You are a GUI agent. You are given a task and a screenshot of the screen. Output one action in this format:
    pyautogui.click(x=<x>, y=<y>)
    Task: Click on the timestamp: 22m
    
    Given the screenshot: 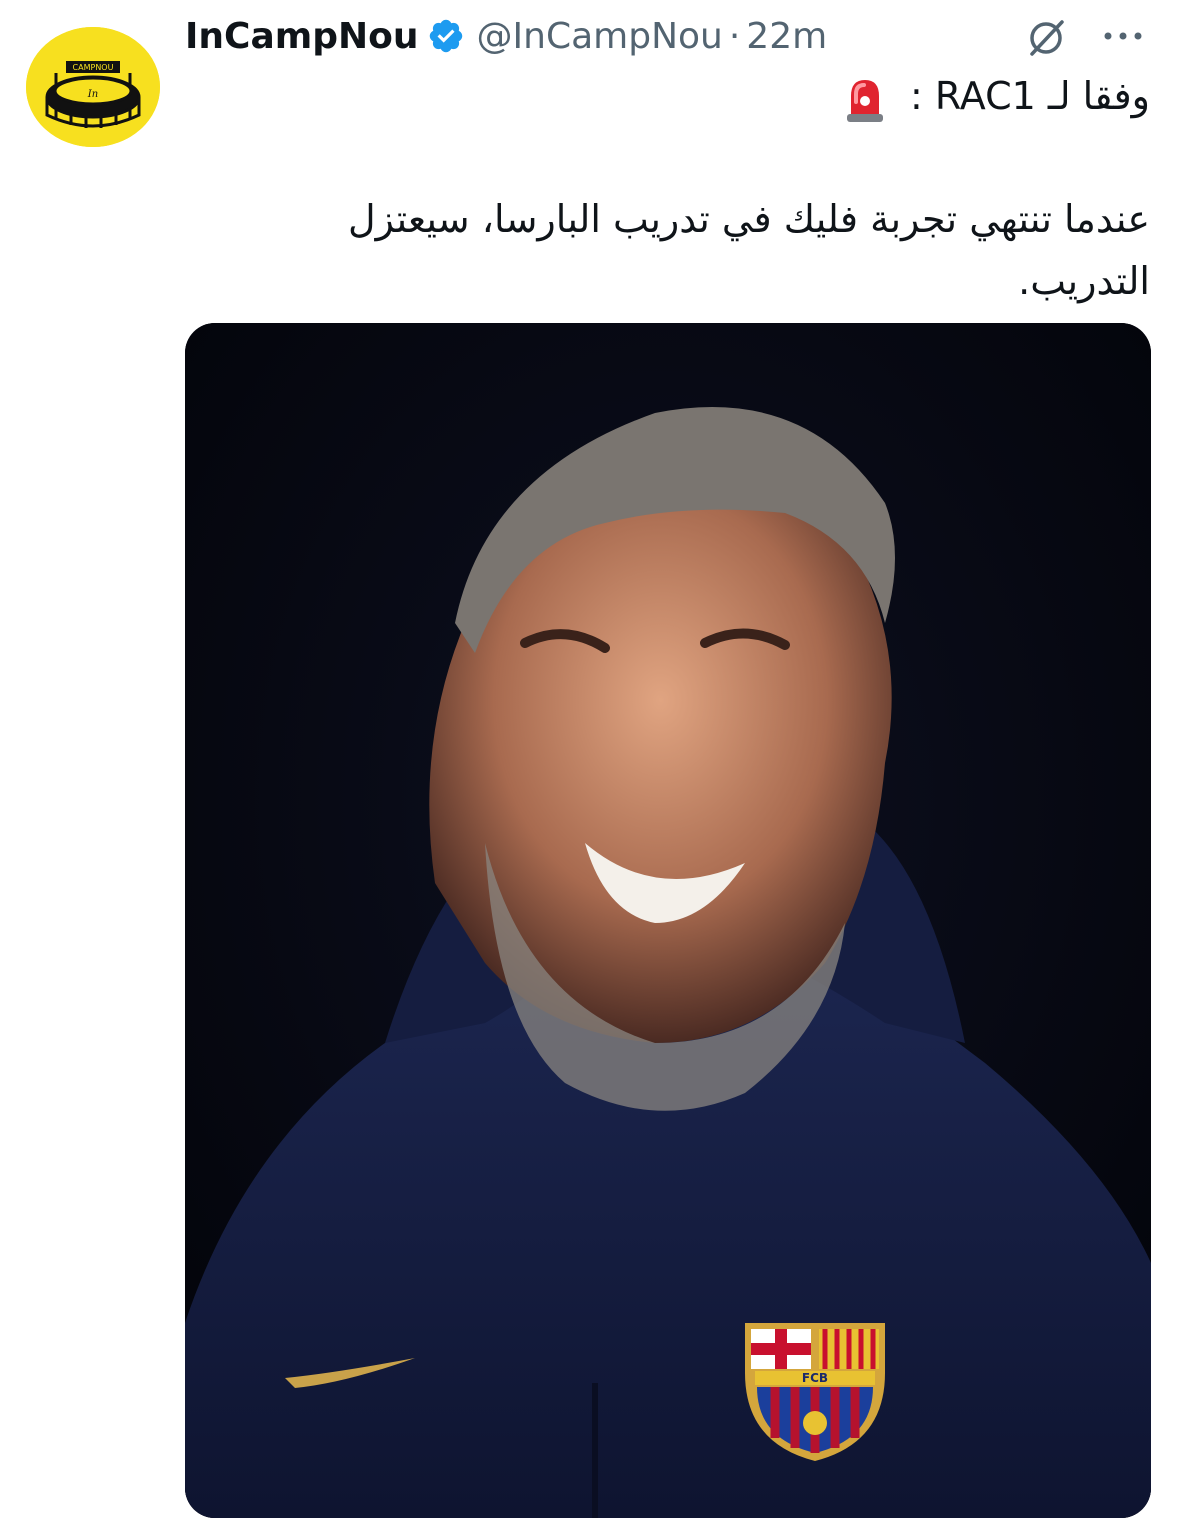 What is the action you would take?
    pyautogui.click(x=786, y=36)
    